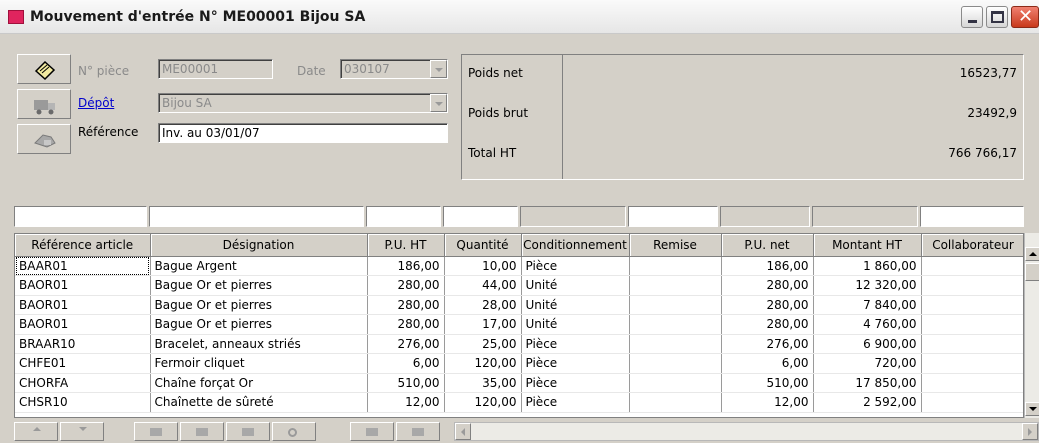 This screenshot has height=443, width=1039. What do you see at coordinates (44, 139) in the screenshot?
I see `transfer-button` at bounding box center [44, 139].